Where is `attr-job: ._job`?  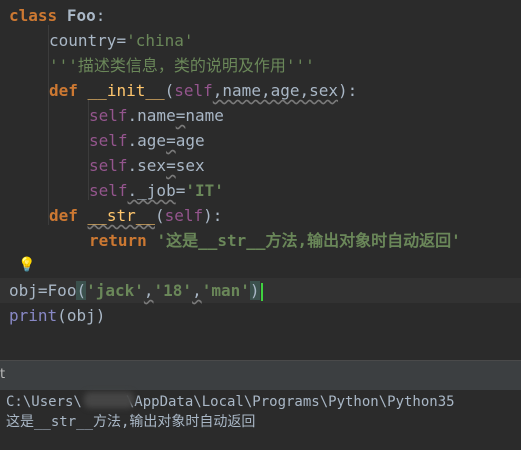
attr-job: ._job is located at coordinates (151, 190).